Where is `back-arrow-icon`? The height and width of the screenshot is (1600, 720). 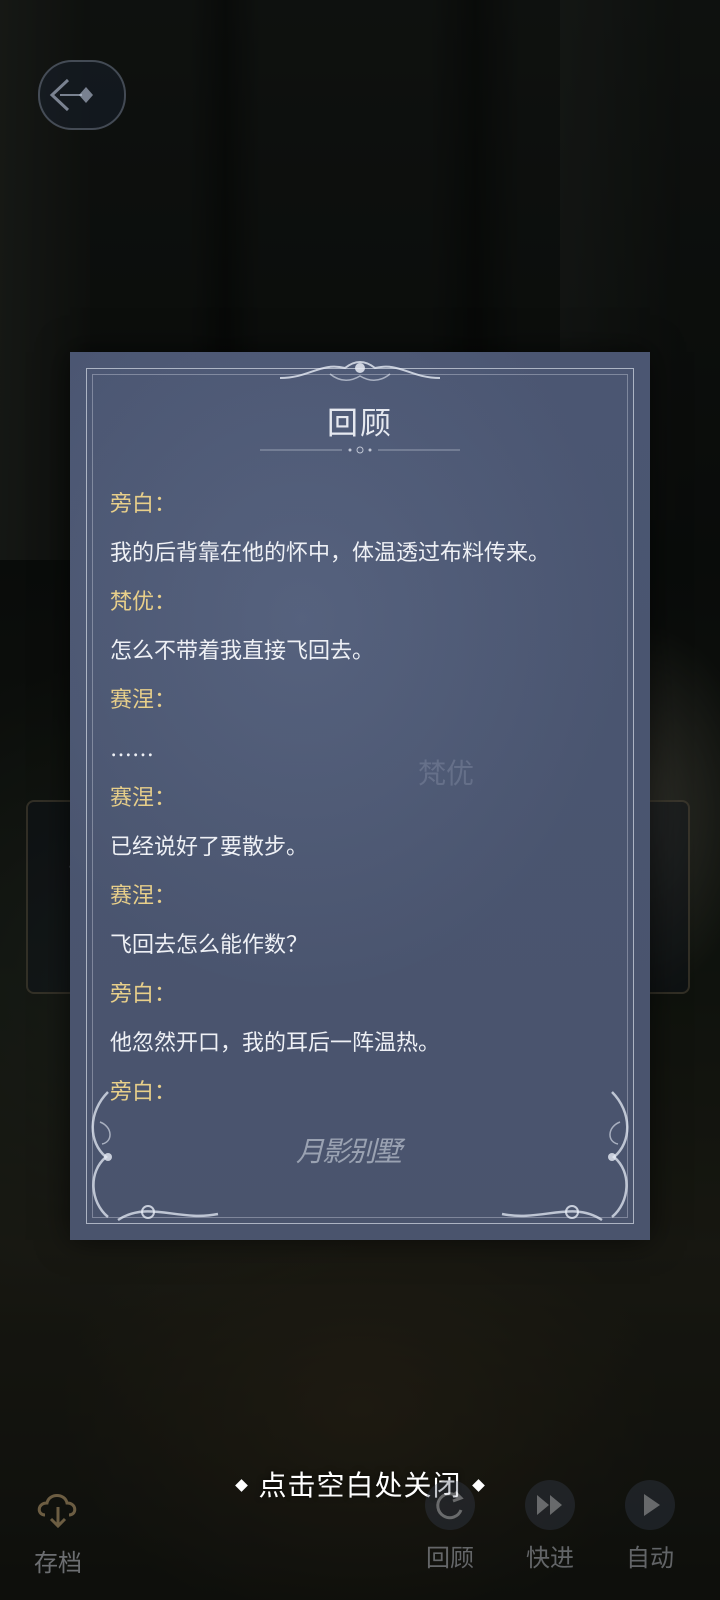
back-arrow-icon is located at coordinates (71, 95).